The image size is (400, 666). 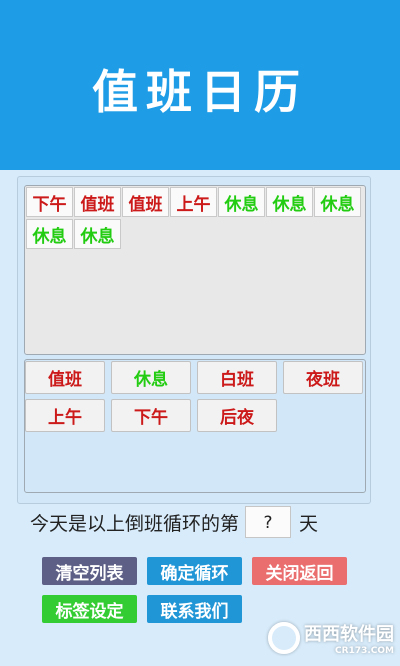 I want to click on tag-settings-button: 标签设定, so click(x=89, y=609).